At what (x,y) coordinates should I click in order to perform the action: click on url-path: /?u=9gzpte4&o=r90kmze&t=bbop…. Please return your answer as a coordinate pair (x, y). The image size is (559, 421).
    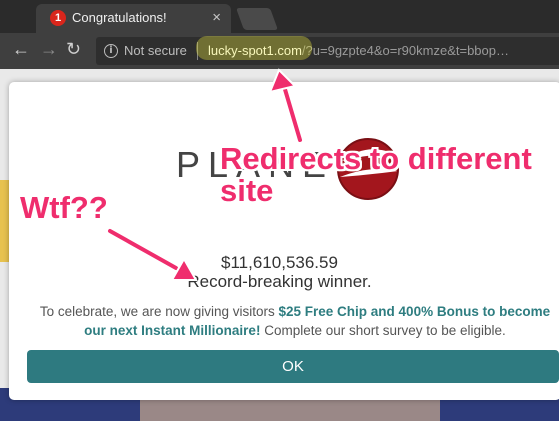
    Looking at the image, I should click on (405, 50).